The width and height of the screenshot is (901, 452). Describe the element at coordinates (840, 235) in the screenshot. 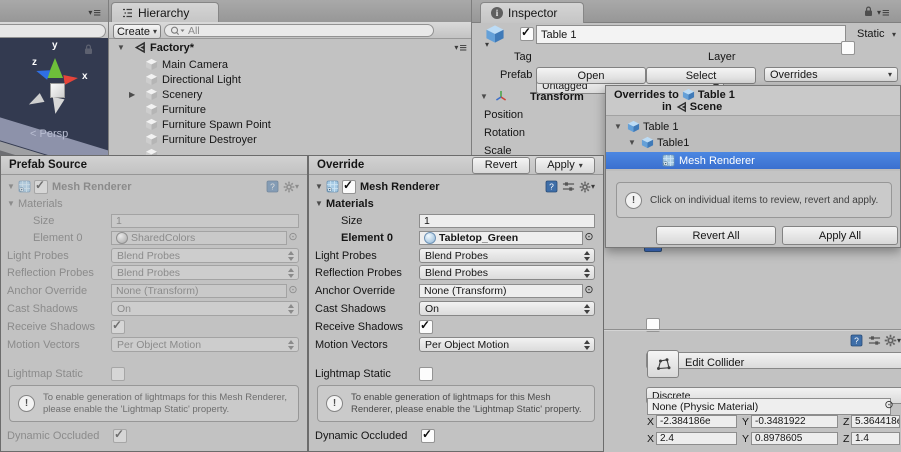

I see `apply-all-button: Apply All` at that location.